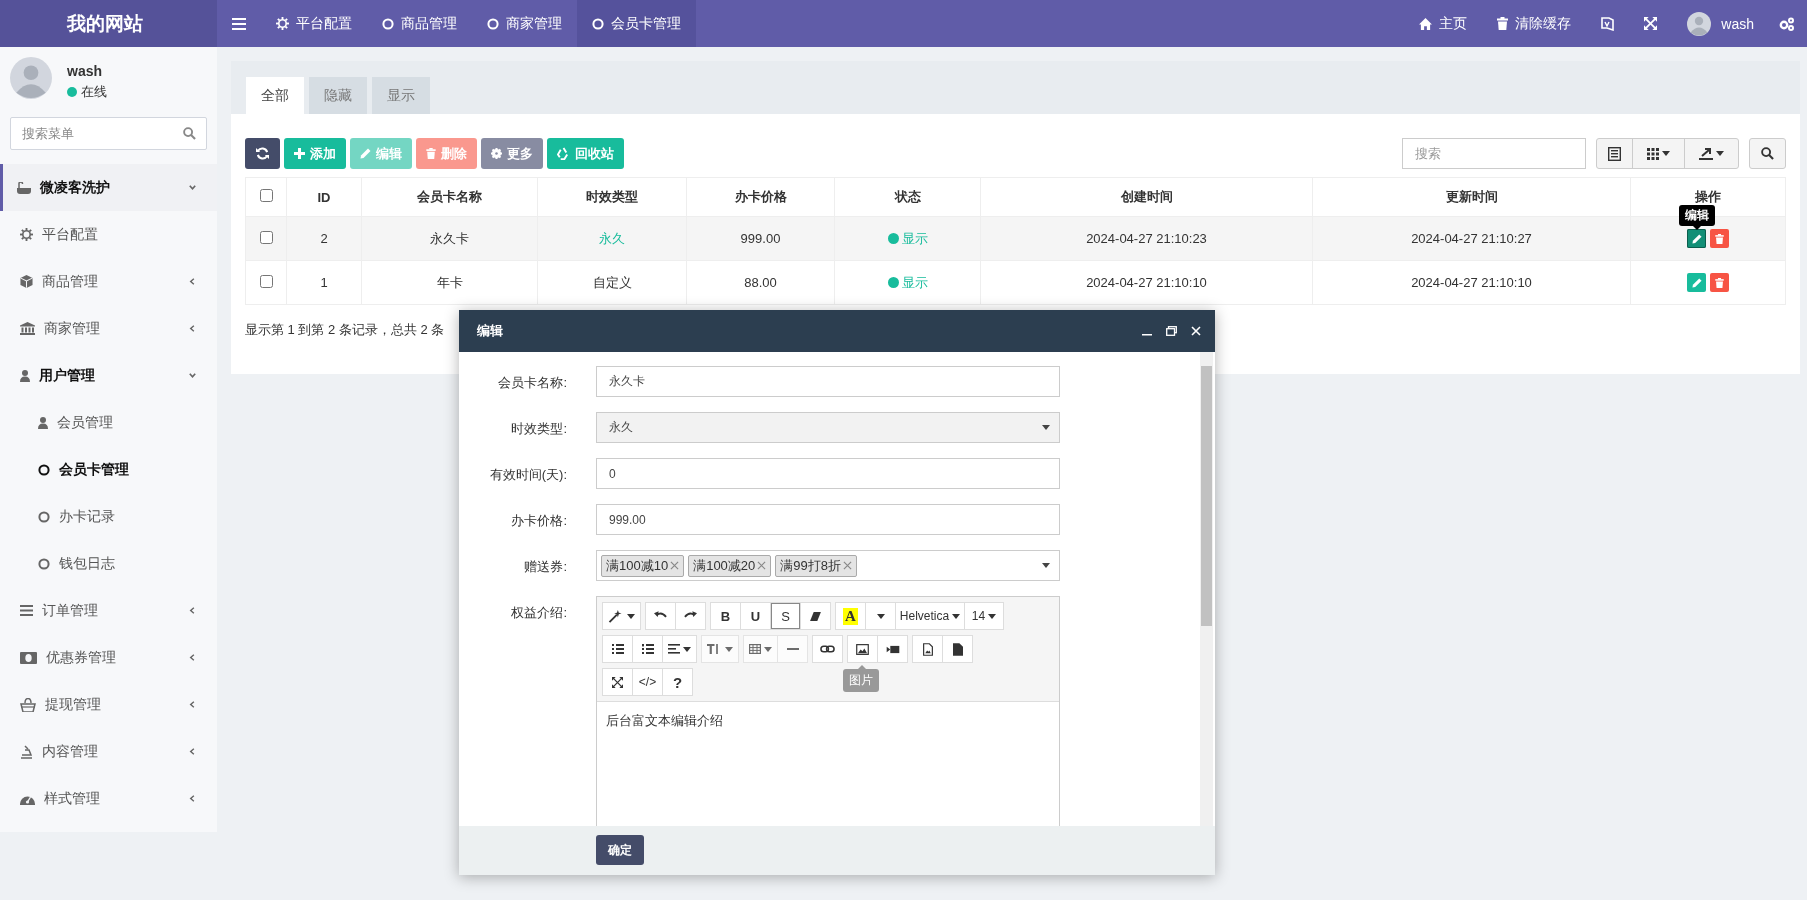 This screenshot has height=900, width=1807. Describe the element at coordinates (1171, 331) in the screenshot. I see `maximize-icon` at that location.